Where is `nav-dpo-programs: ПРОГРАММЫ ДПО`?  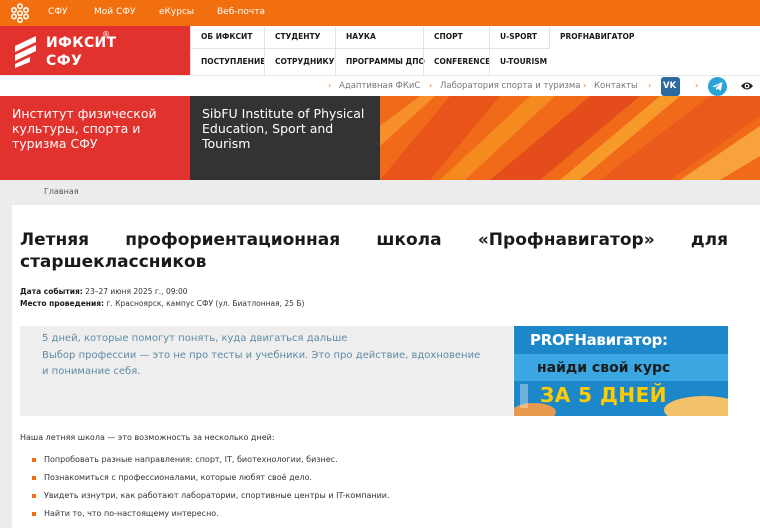
nav-dpo-programs: ПРОГРАММЫ ДПО is located at coordinates (380, 62).